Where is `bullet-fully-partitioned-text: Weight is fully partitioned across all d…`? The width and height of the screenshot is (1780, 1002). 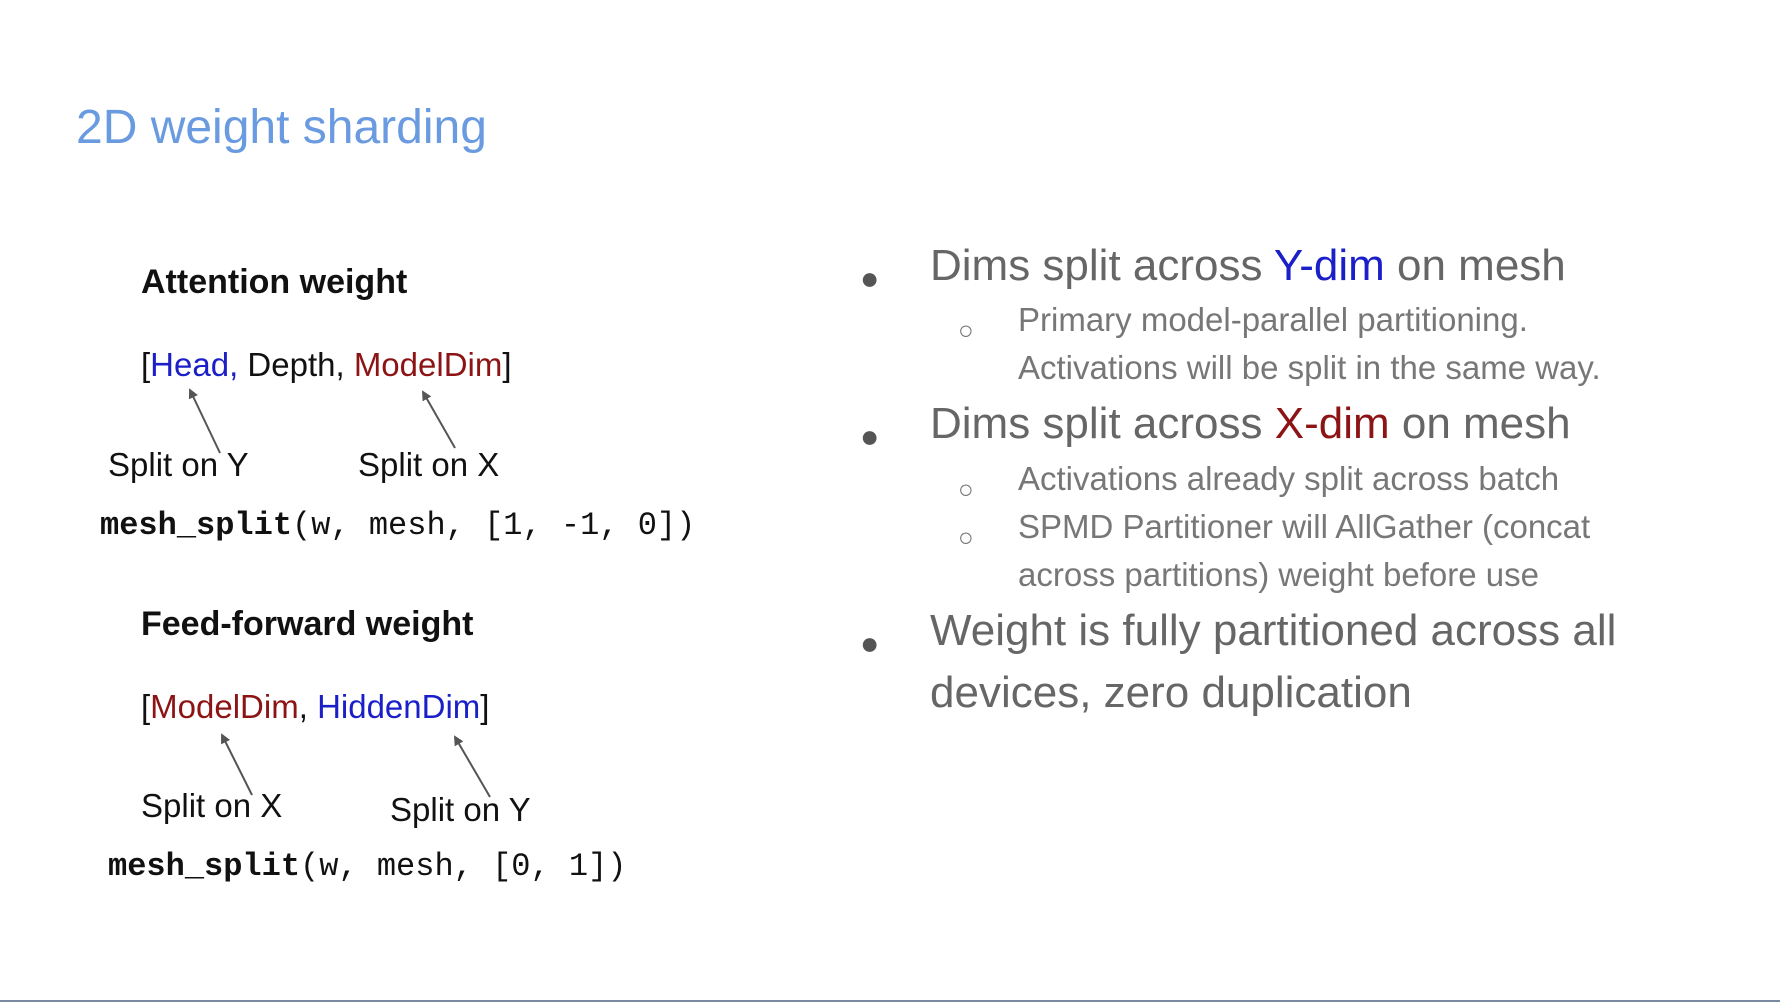 bullet-fully-partitioned-text: Weight is fully partitioned across all d… is located at coordinates (1273, 661).